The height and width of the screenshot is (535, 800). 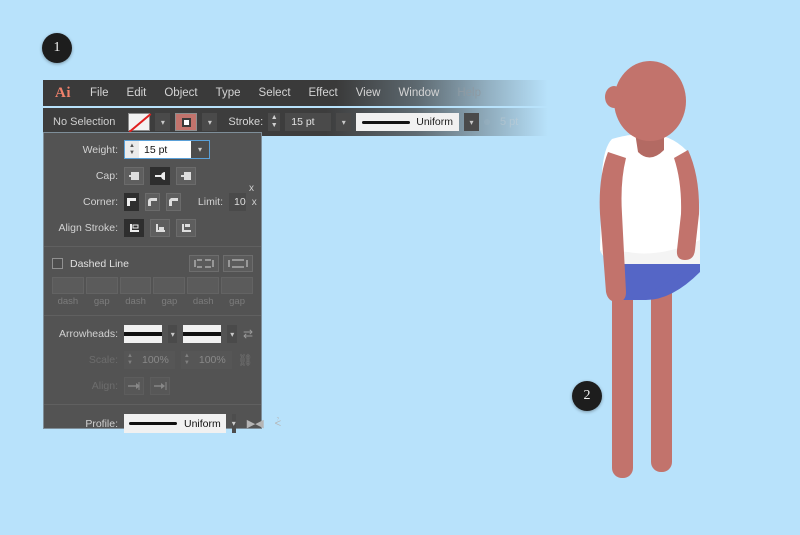 I want to click on scale-end-value: 100%, so click(x=212, y=360).